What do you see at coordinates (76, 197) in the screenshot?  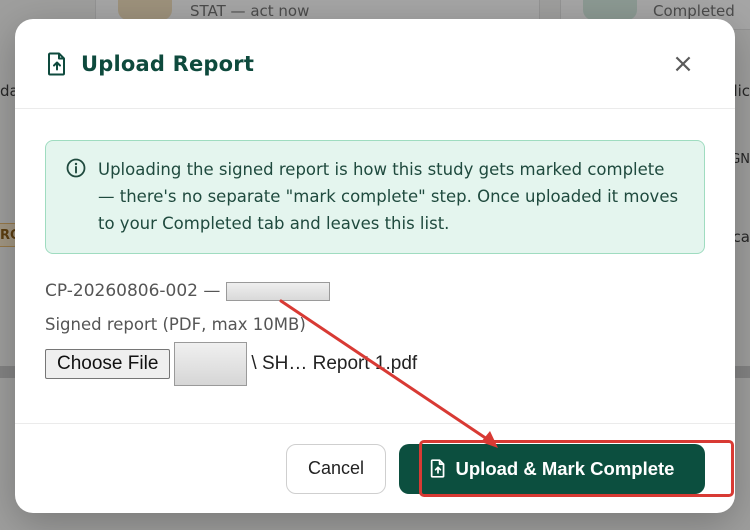 I see `info-icon` at bounding box center [76, 197].